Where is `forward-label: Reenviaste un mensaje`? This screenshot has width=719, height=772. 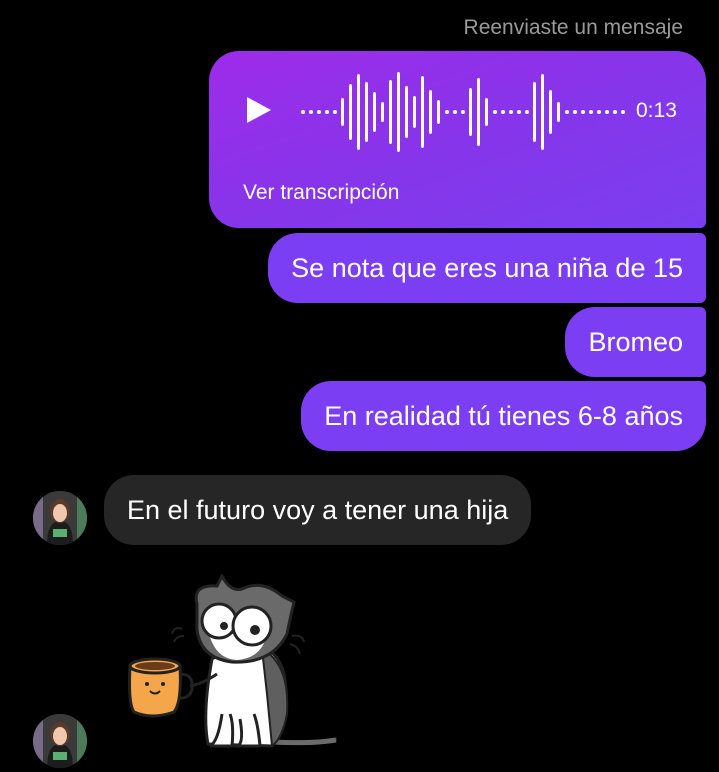 forward-label: Reenviaste un mensaje is located at coordinates (573, 27).